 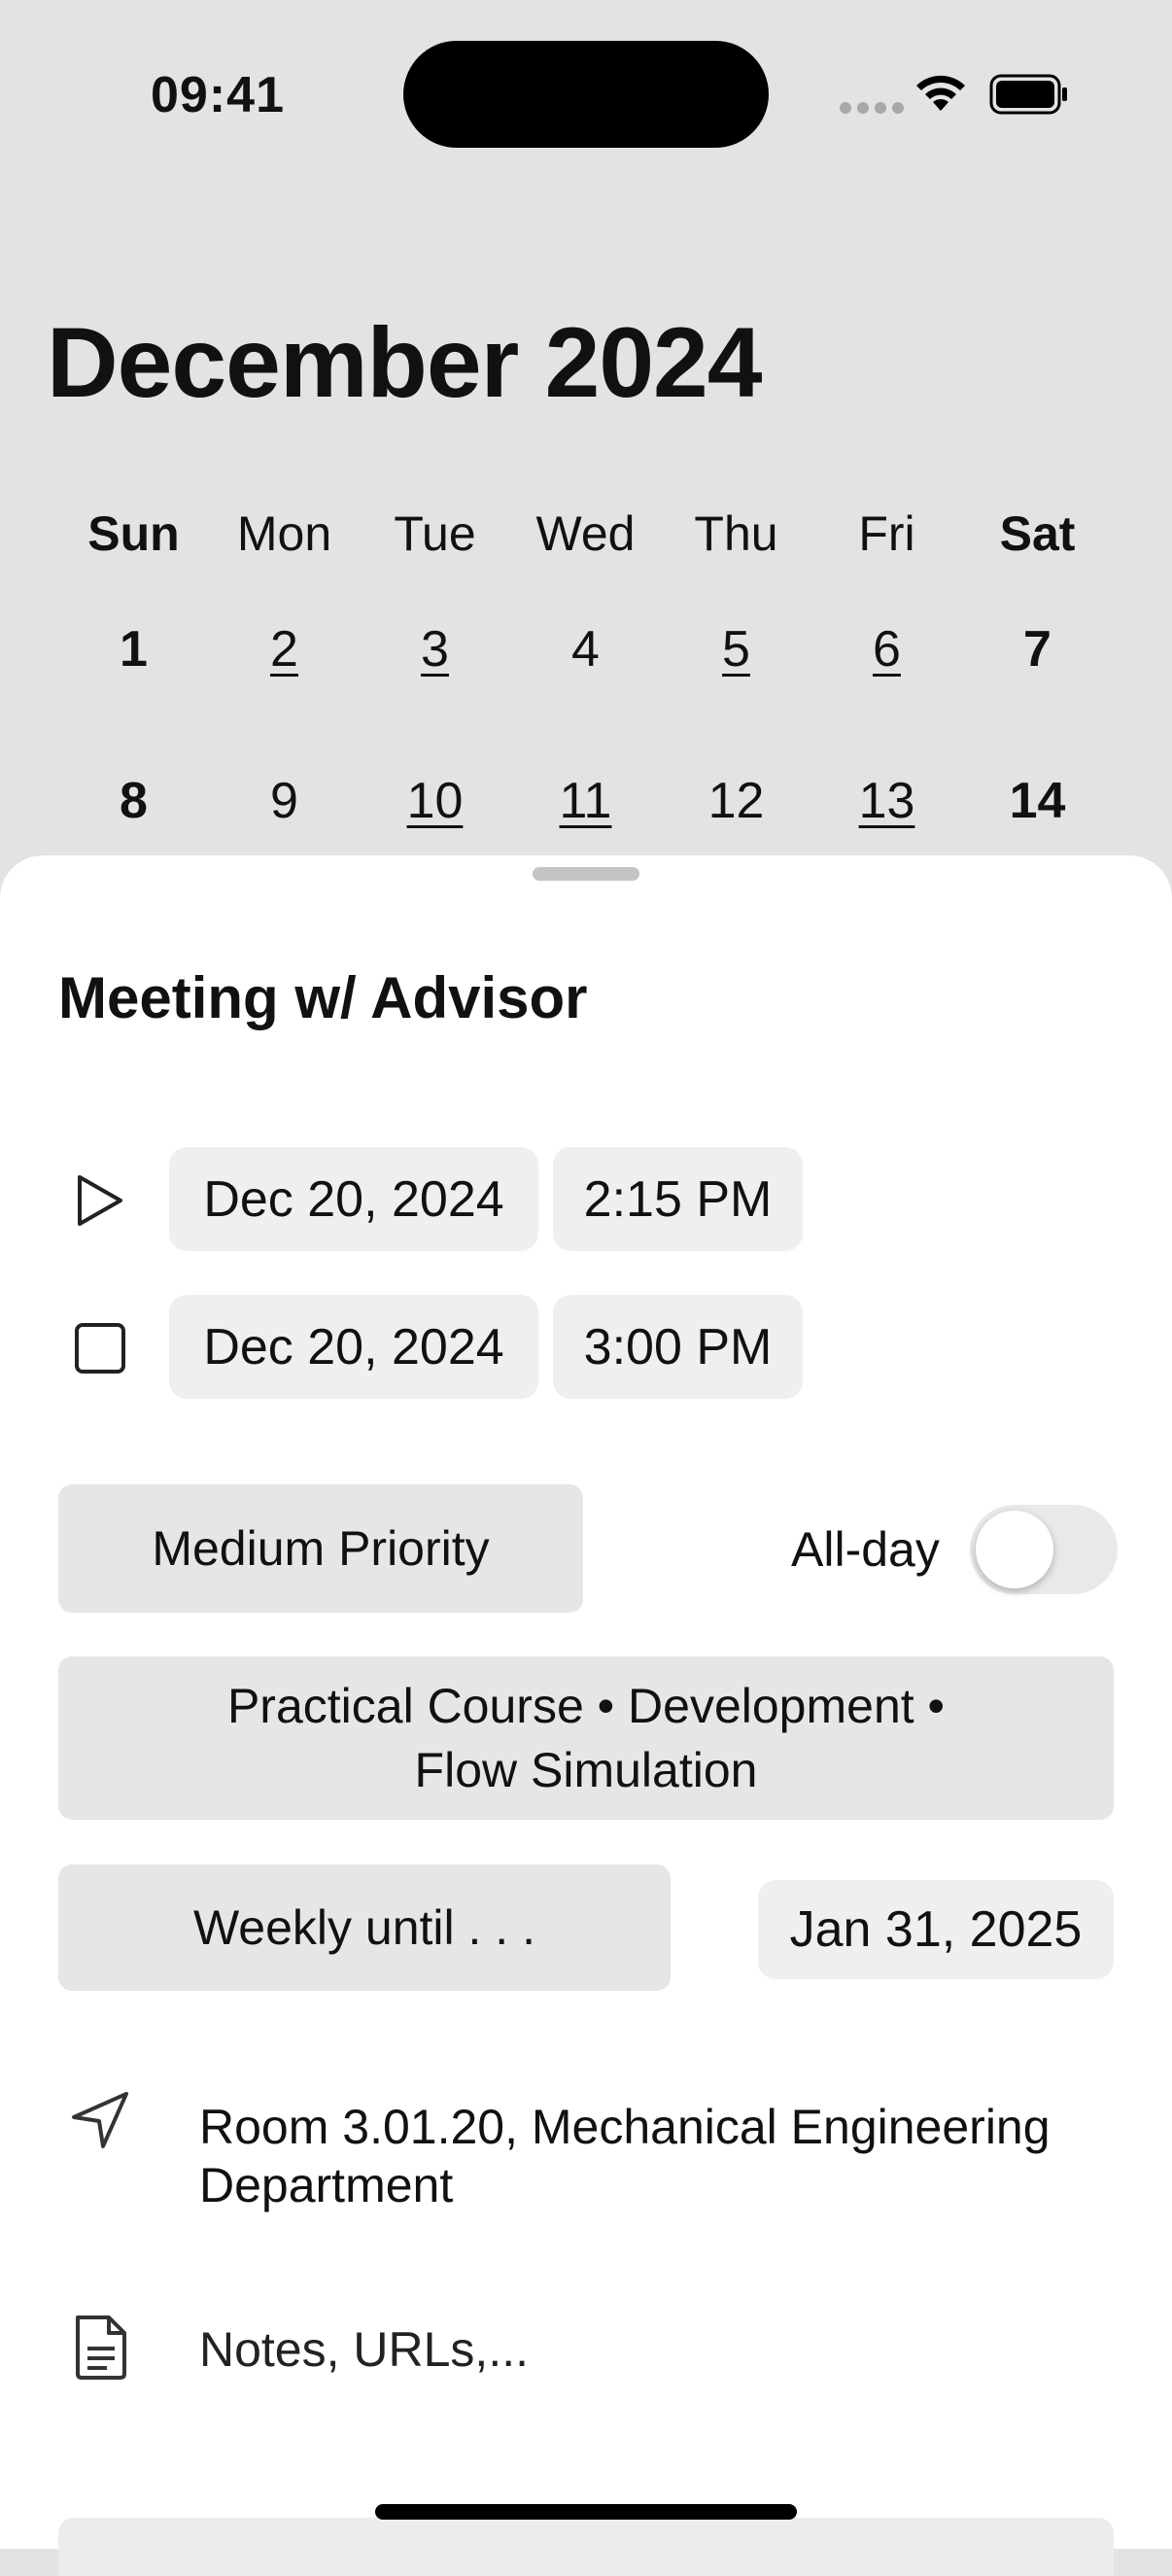 I want to click on status-time: 09:41, so click(x=218, y=95).